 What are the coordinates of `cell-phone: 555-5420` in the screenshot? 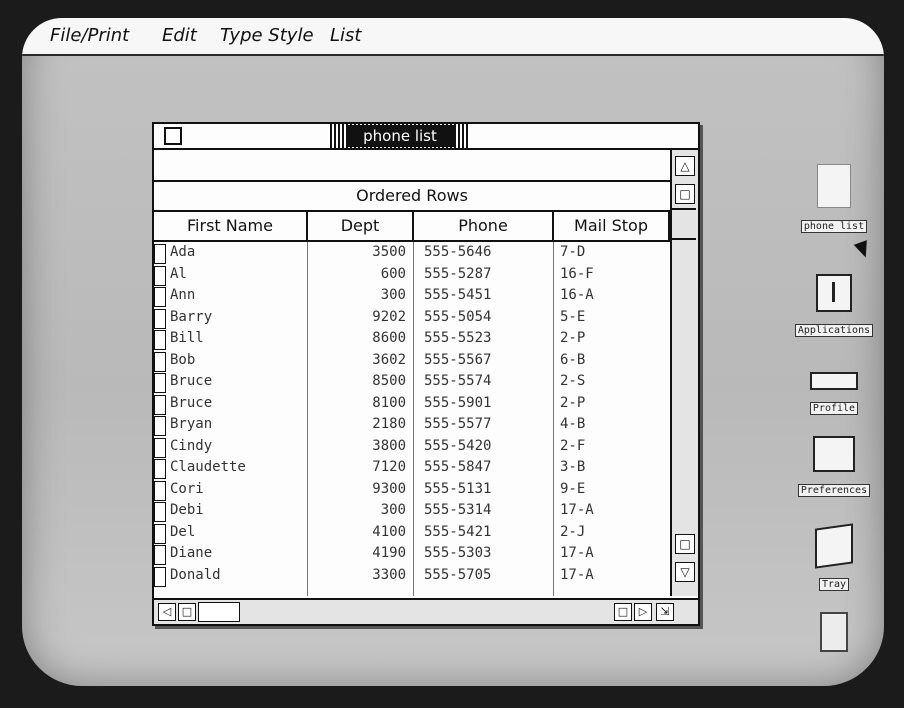 It's located at (483, 446).